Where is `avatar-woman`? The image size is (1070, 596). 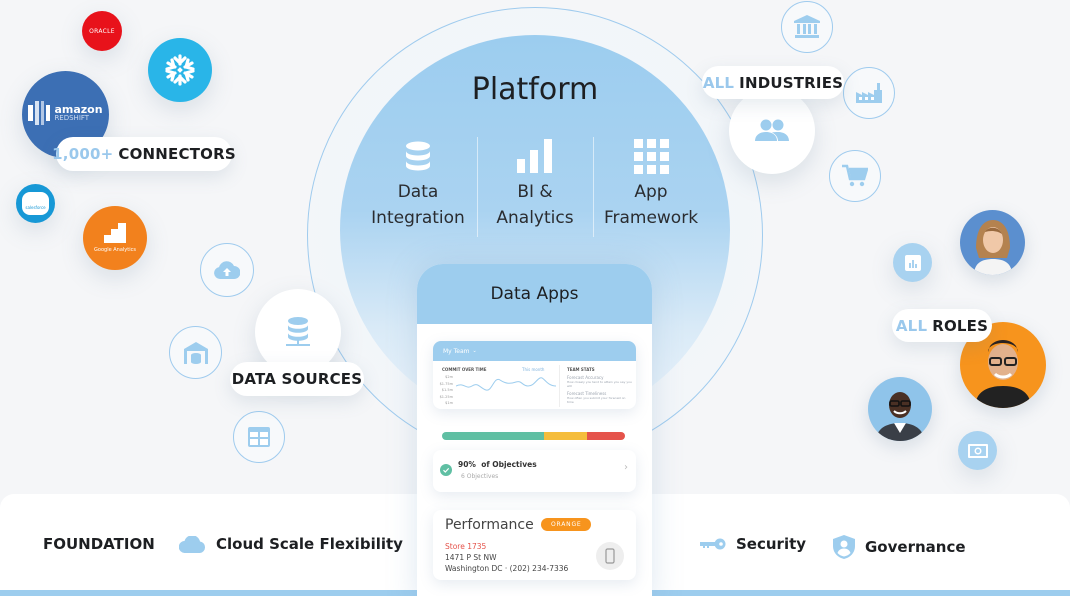
avatar-woman is located at coordinates (992, 242).